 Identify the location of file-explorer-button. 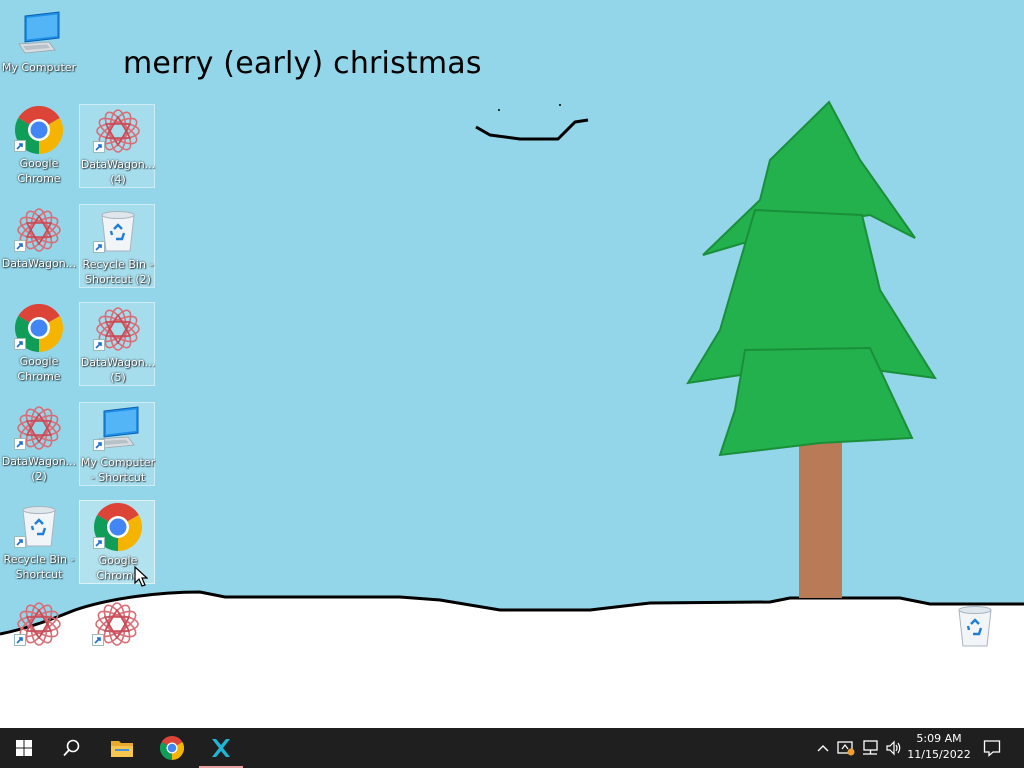
(122, 748).